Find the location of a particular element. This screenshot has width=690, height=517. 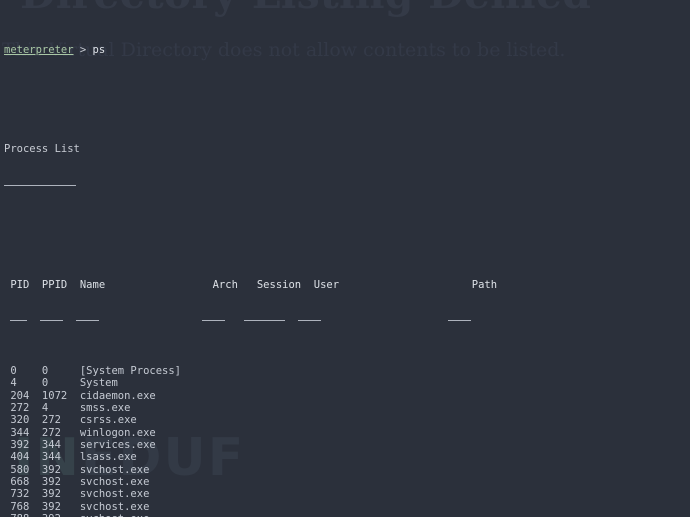

table-row: 272 4 smss.exe is located at coordinates (67, 408).